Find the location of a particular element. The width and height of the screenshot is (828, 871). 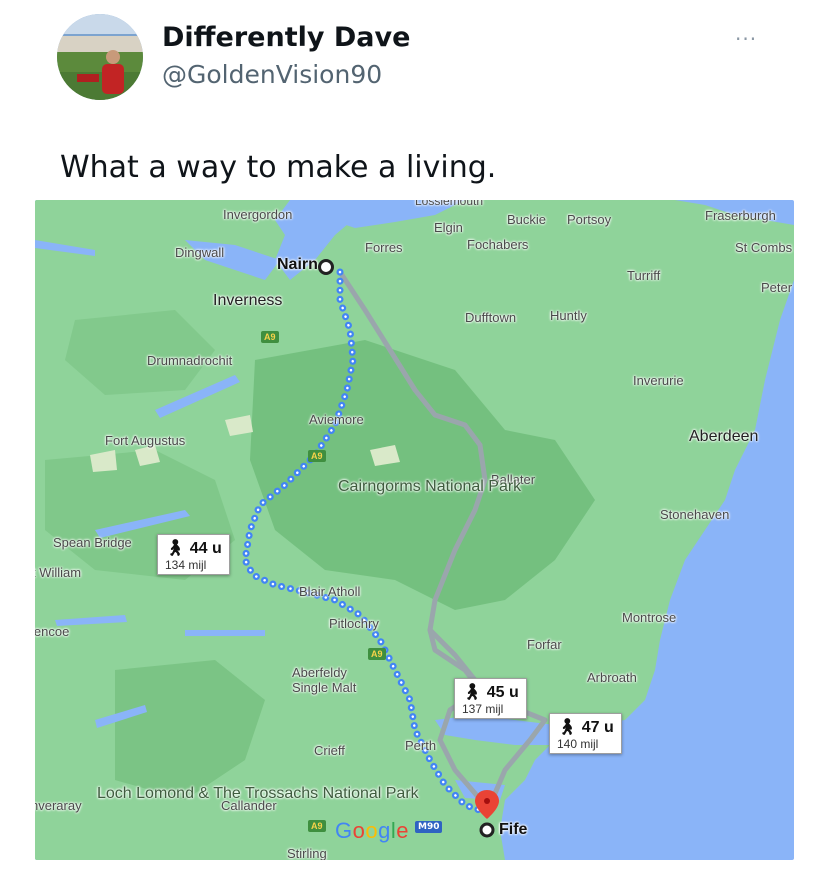

route-distance: 134 mijl is located at coordinates (186, 565).